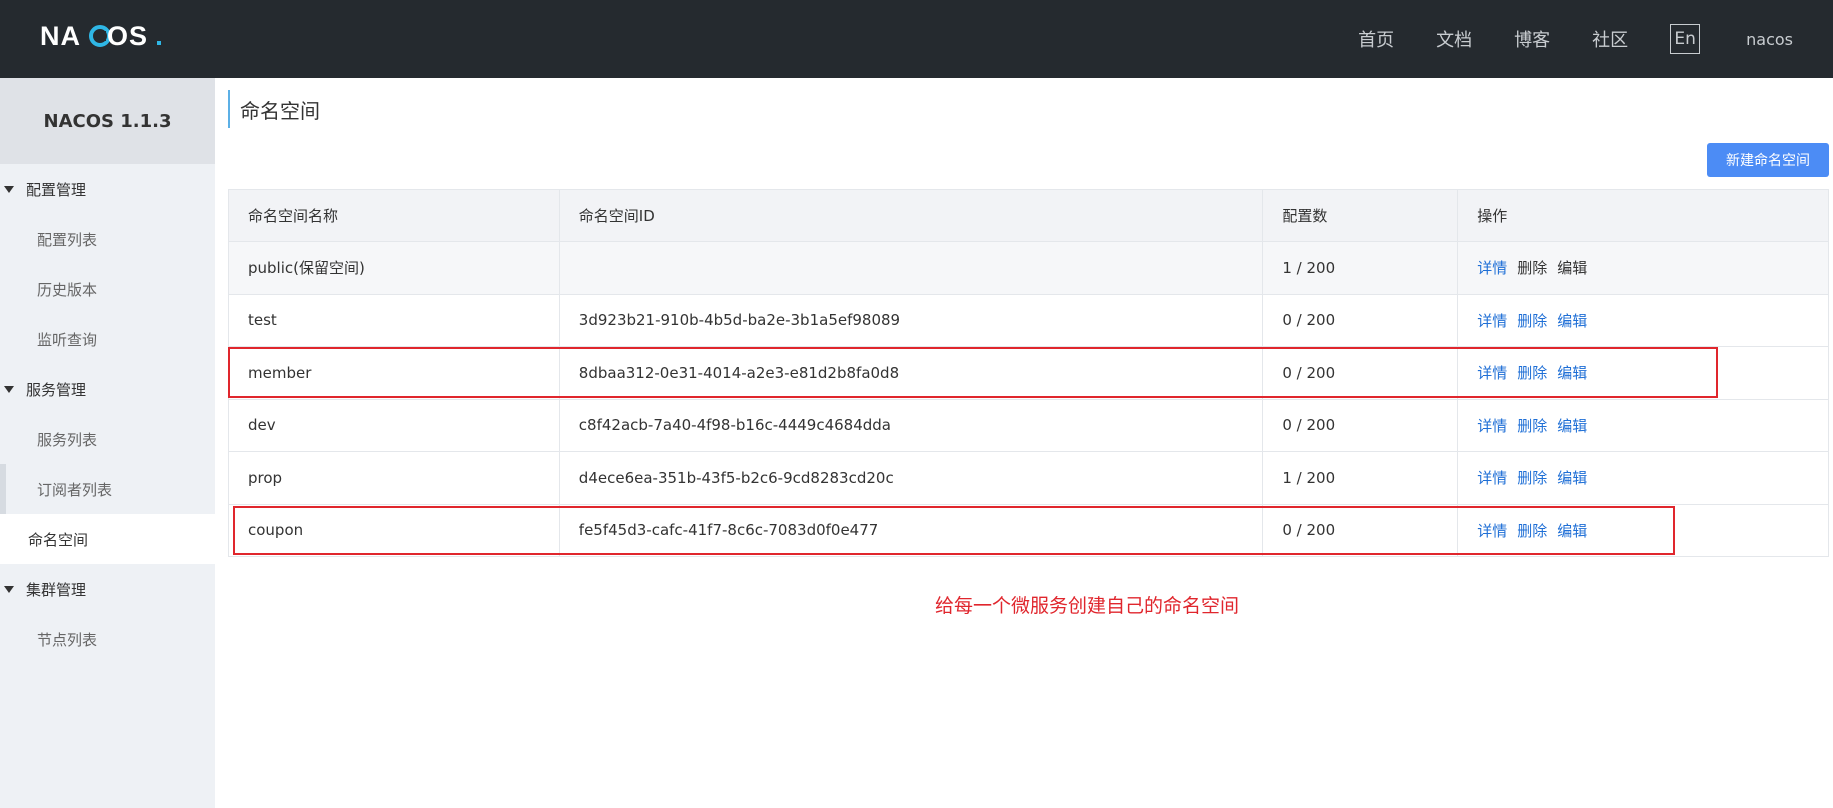  I want to click on column-header-name: 命名空间名称, so click(394, 215).